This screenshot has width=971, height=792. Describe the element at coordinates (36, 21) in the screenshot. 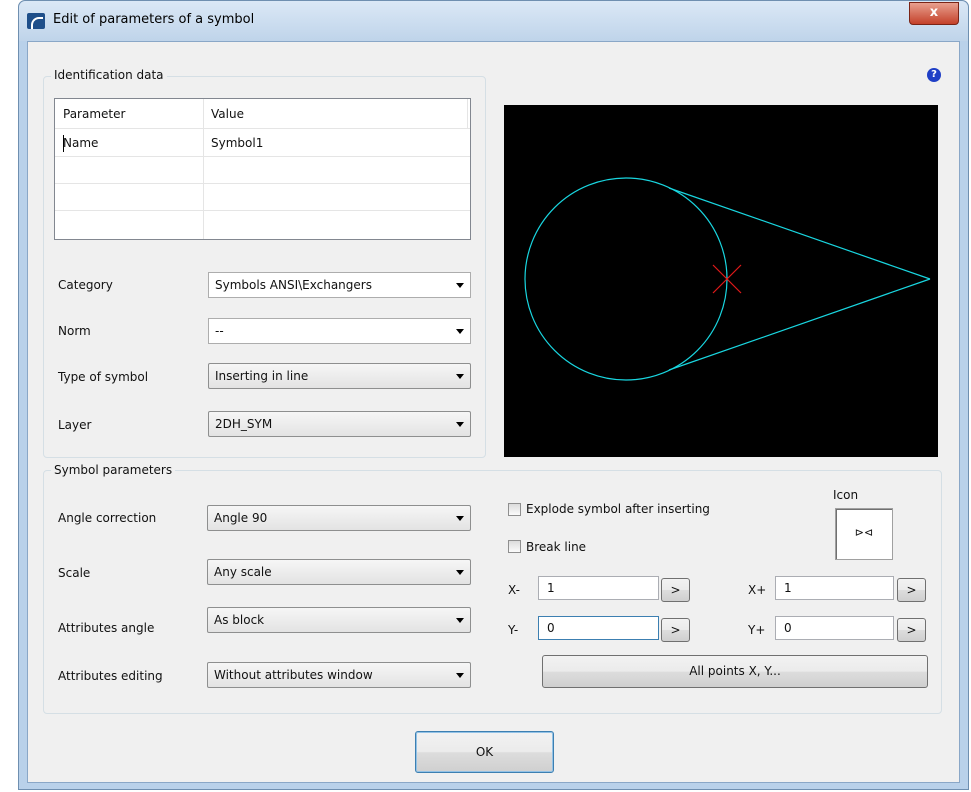

I see `app-icon` at that location.